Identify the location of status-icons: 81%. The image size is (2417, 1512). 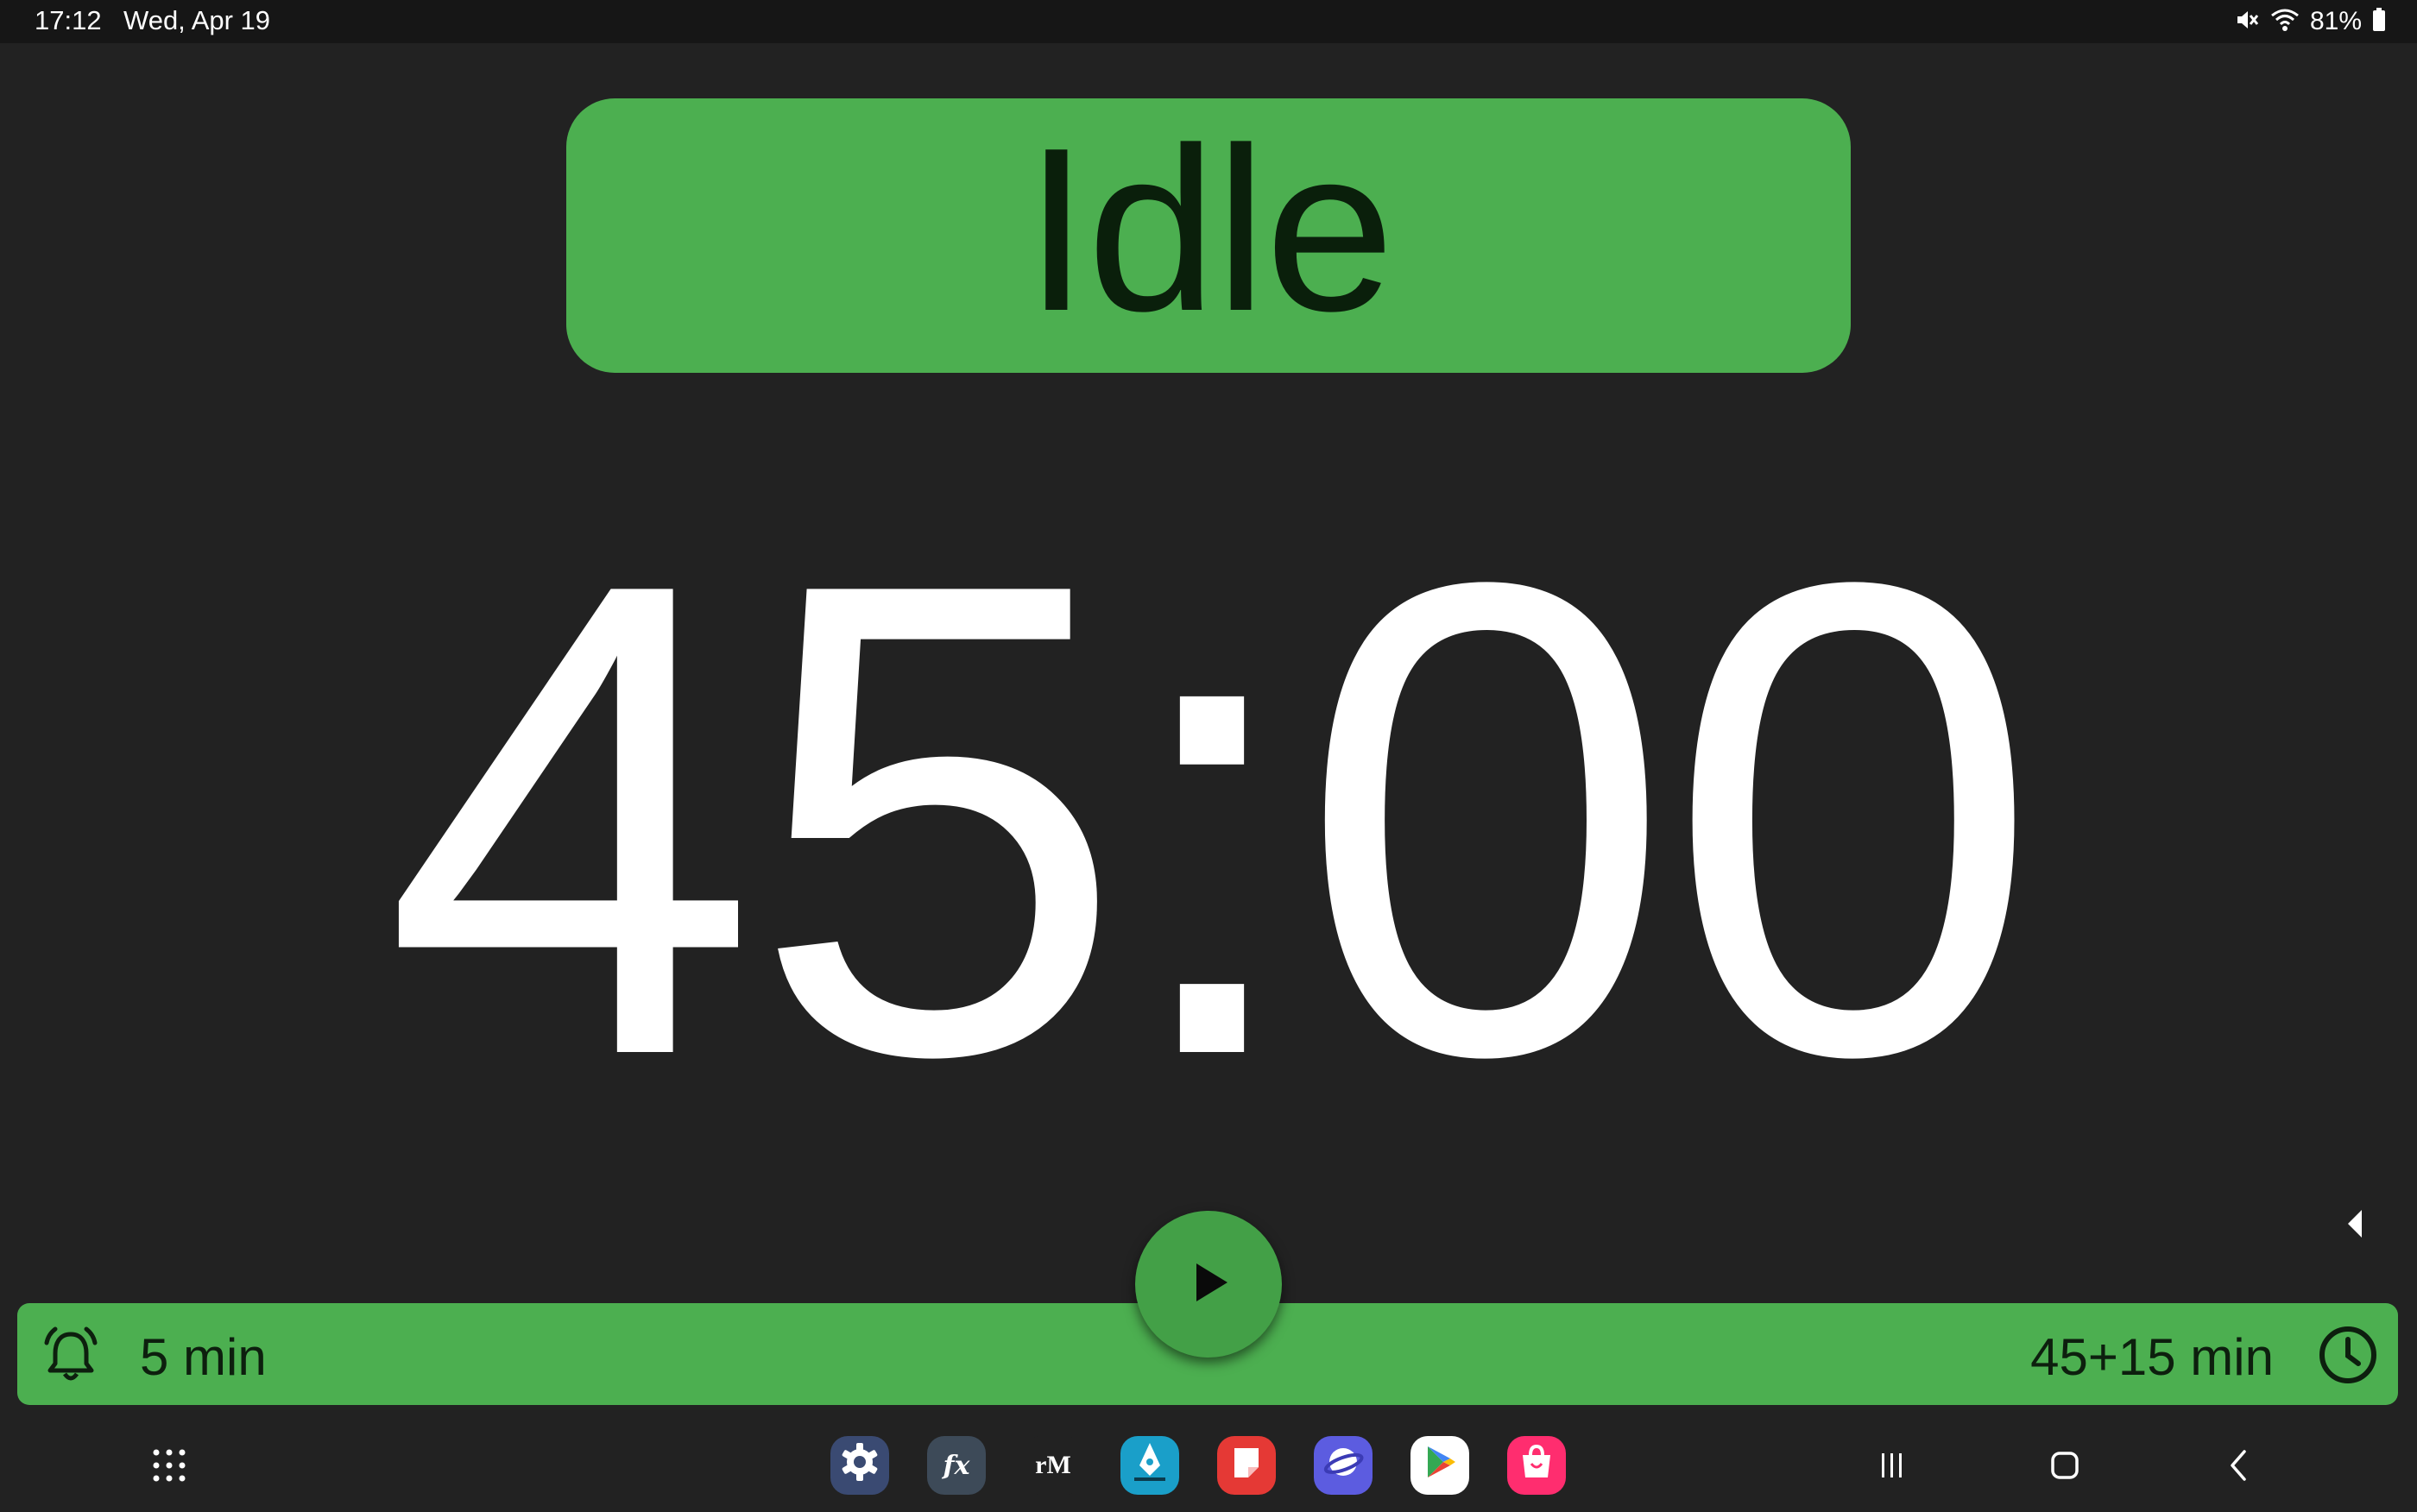
(2310, 22).